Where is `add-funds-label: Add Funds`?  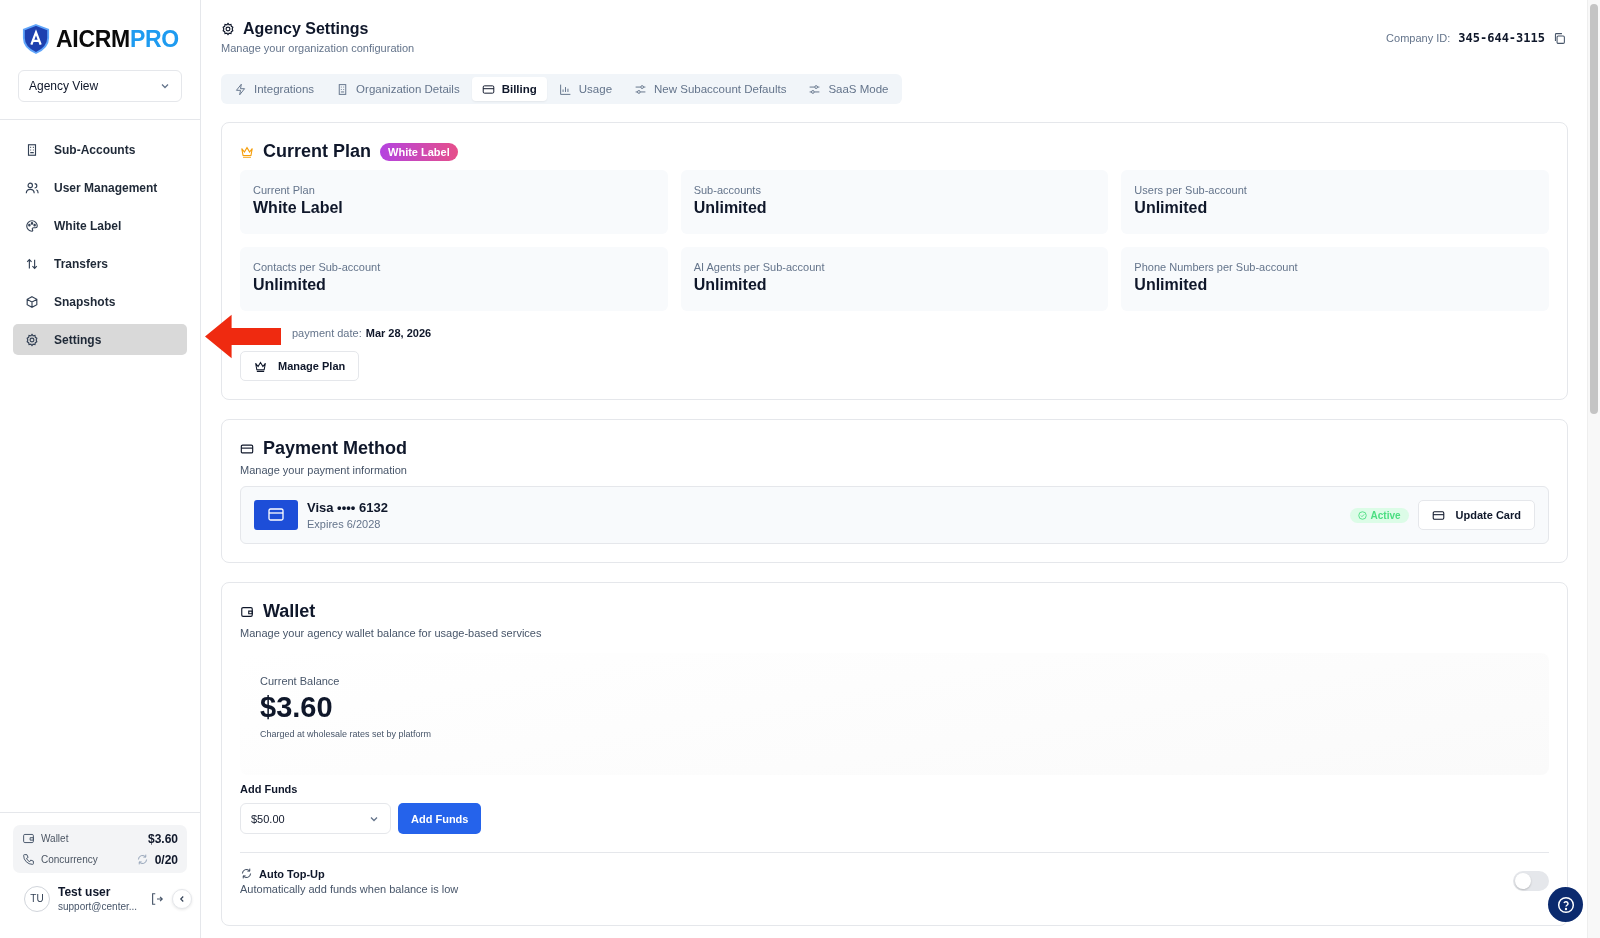
add-funds-label: Add Funds is located at coordinates (269, 789).